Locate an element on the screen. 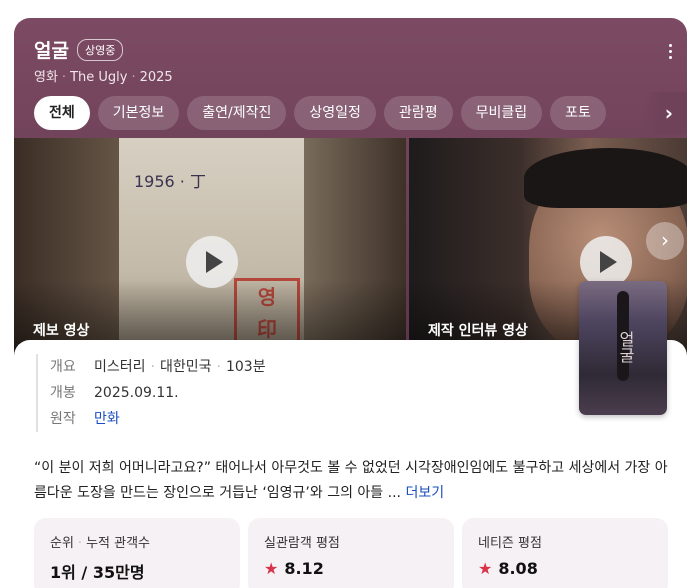 Image resolution: width=697 pixels, height=588 pixels. original-key: 원작 is located at coordinates (63, 419).